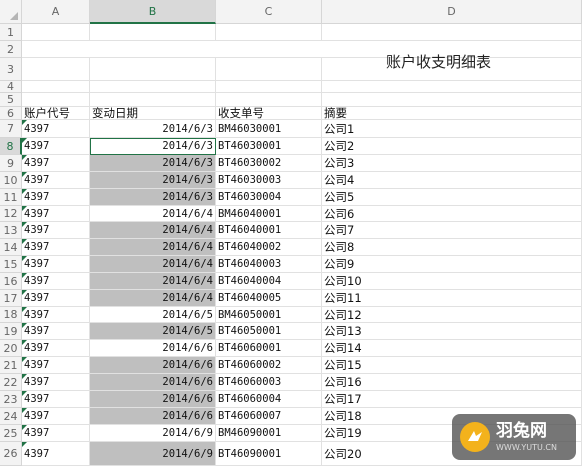 This screenshot has height=466, width=582. What do you see at coordinates (269, 382) in the screenshot?
I see `doc-no-cell: BT46060003` at bounding box center [269, 382].